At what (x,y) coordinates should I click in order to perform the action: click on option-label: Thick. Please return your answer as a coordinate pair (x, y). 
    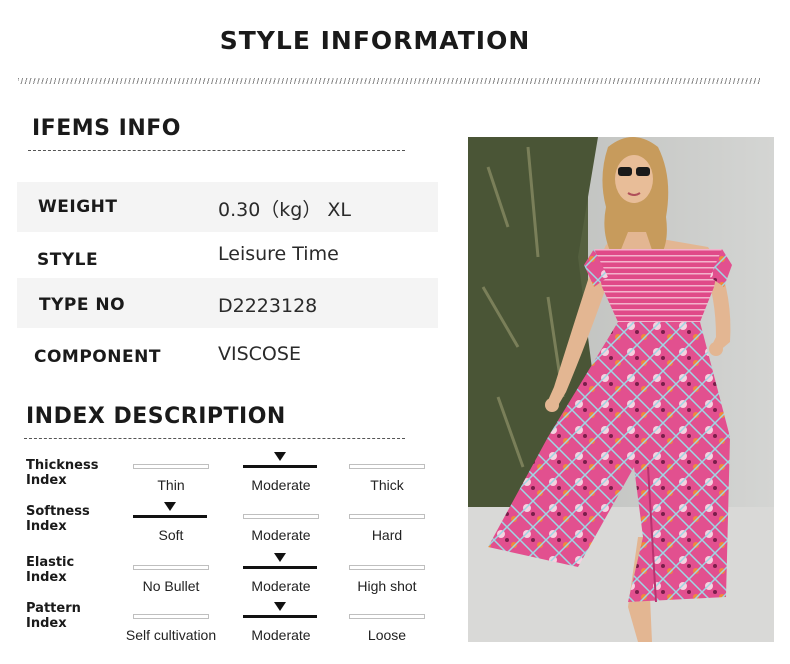
    Looking at the image, I should click on (387, 485).